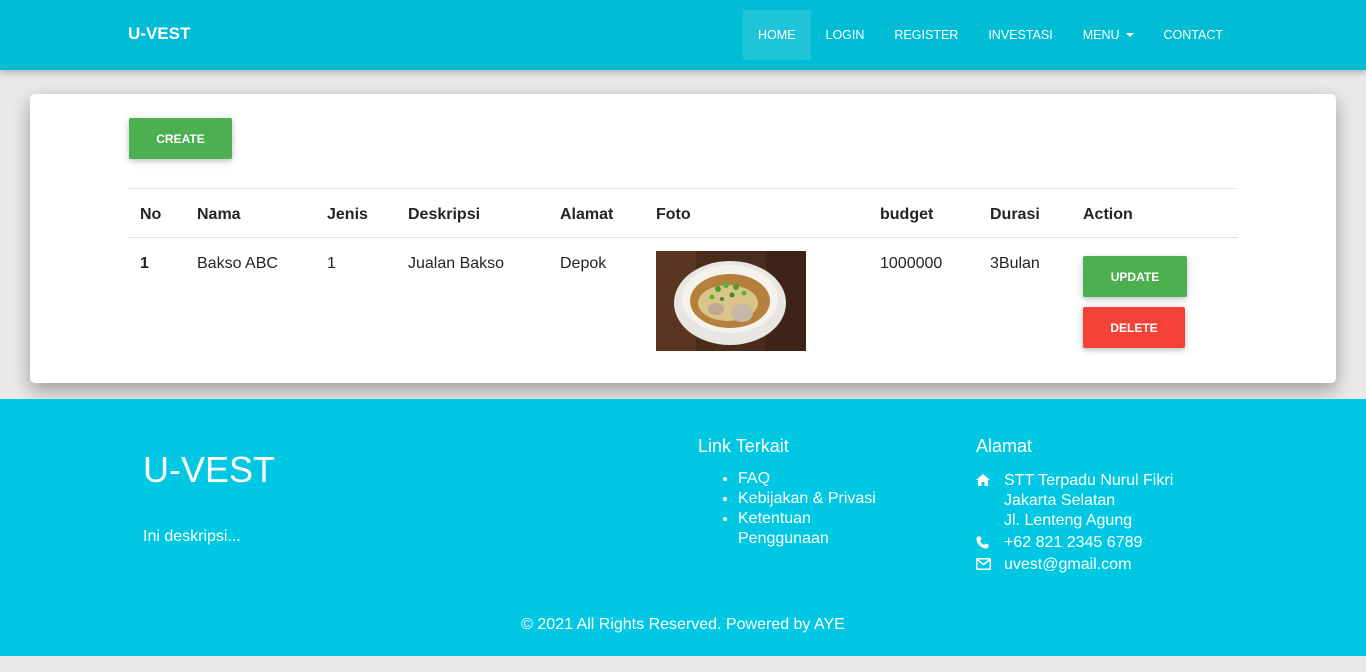 This screenshot has width=1366, height=672. I want to click on footer-phone: +62 821 2345 6789, so click(1059, 543).